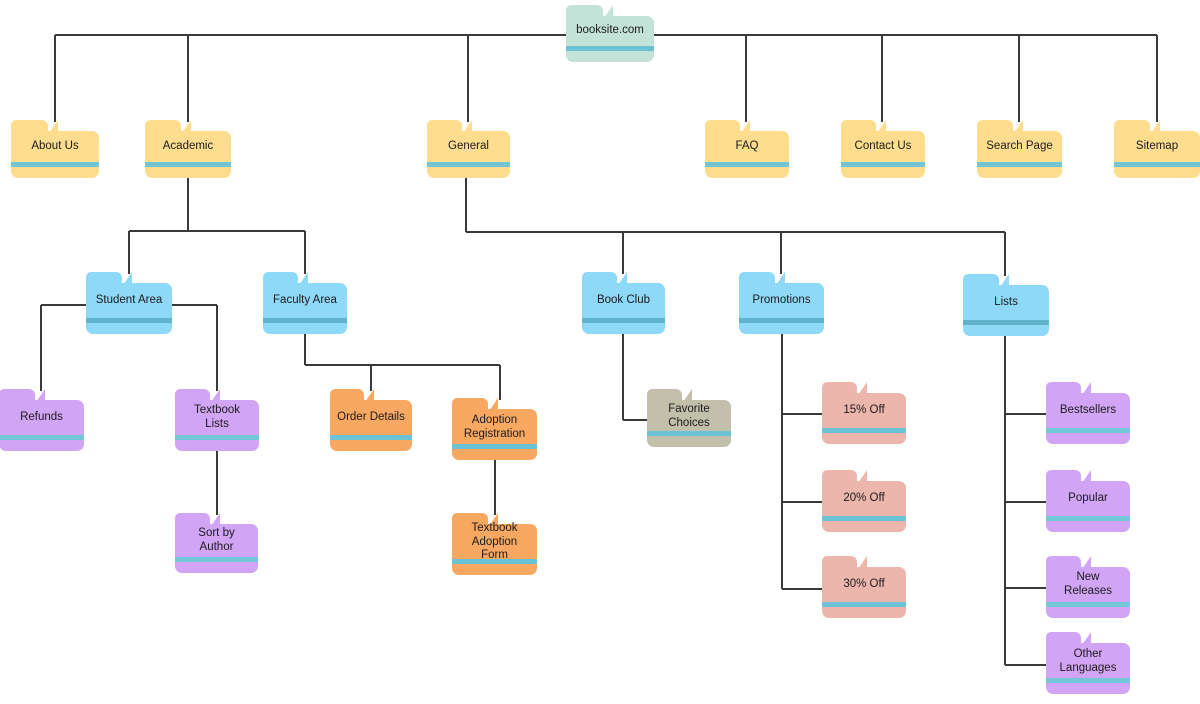 The image size is (1200, 704). Describe the element at coordinates (188, 145) in the screenshot. I see `folder-label: Academic` at that location.